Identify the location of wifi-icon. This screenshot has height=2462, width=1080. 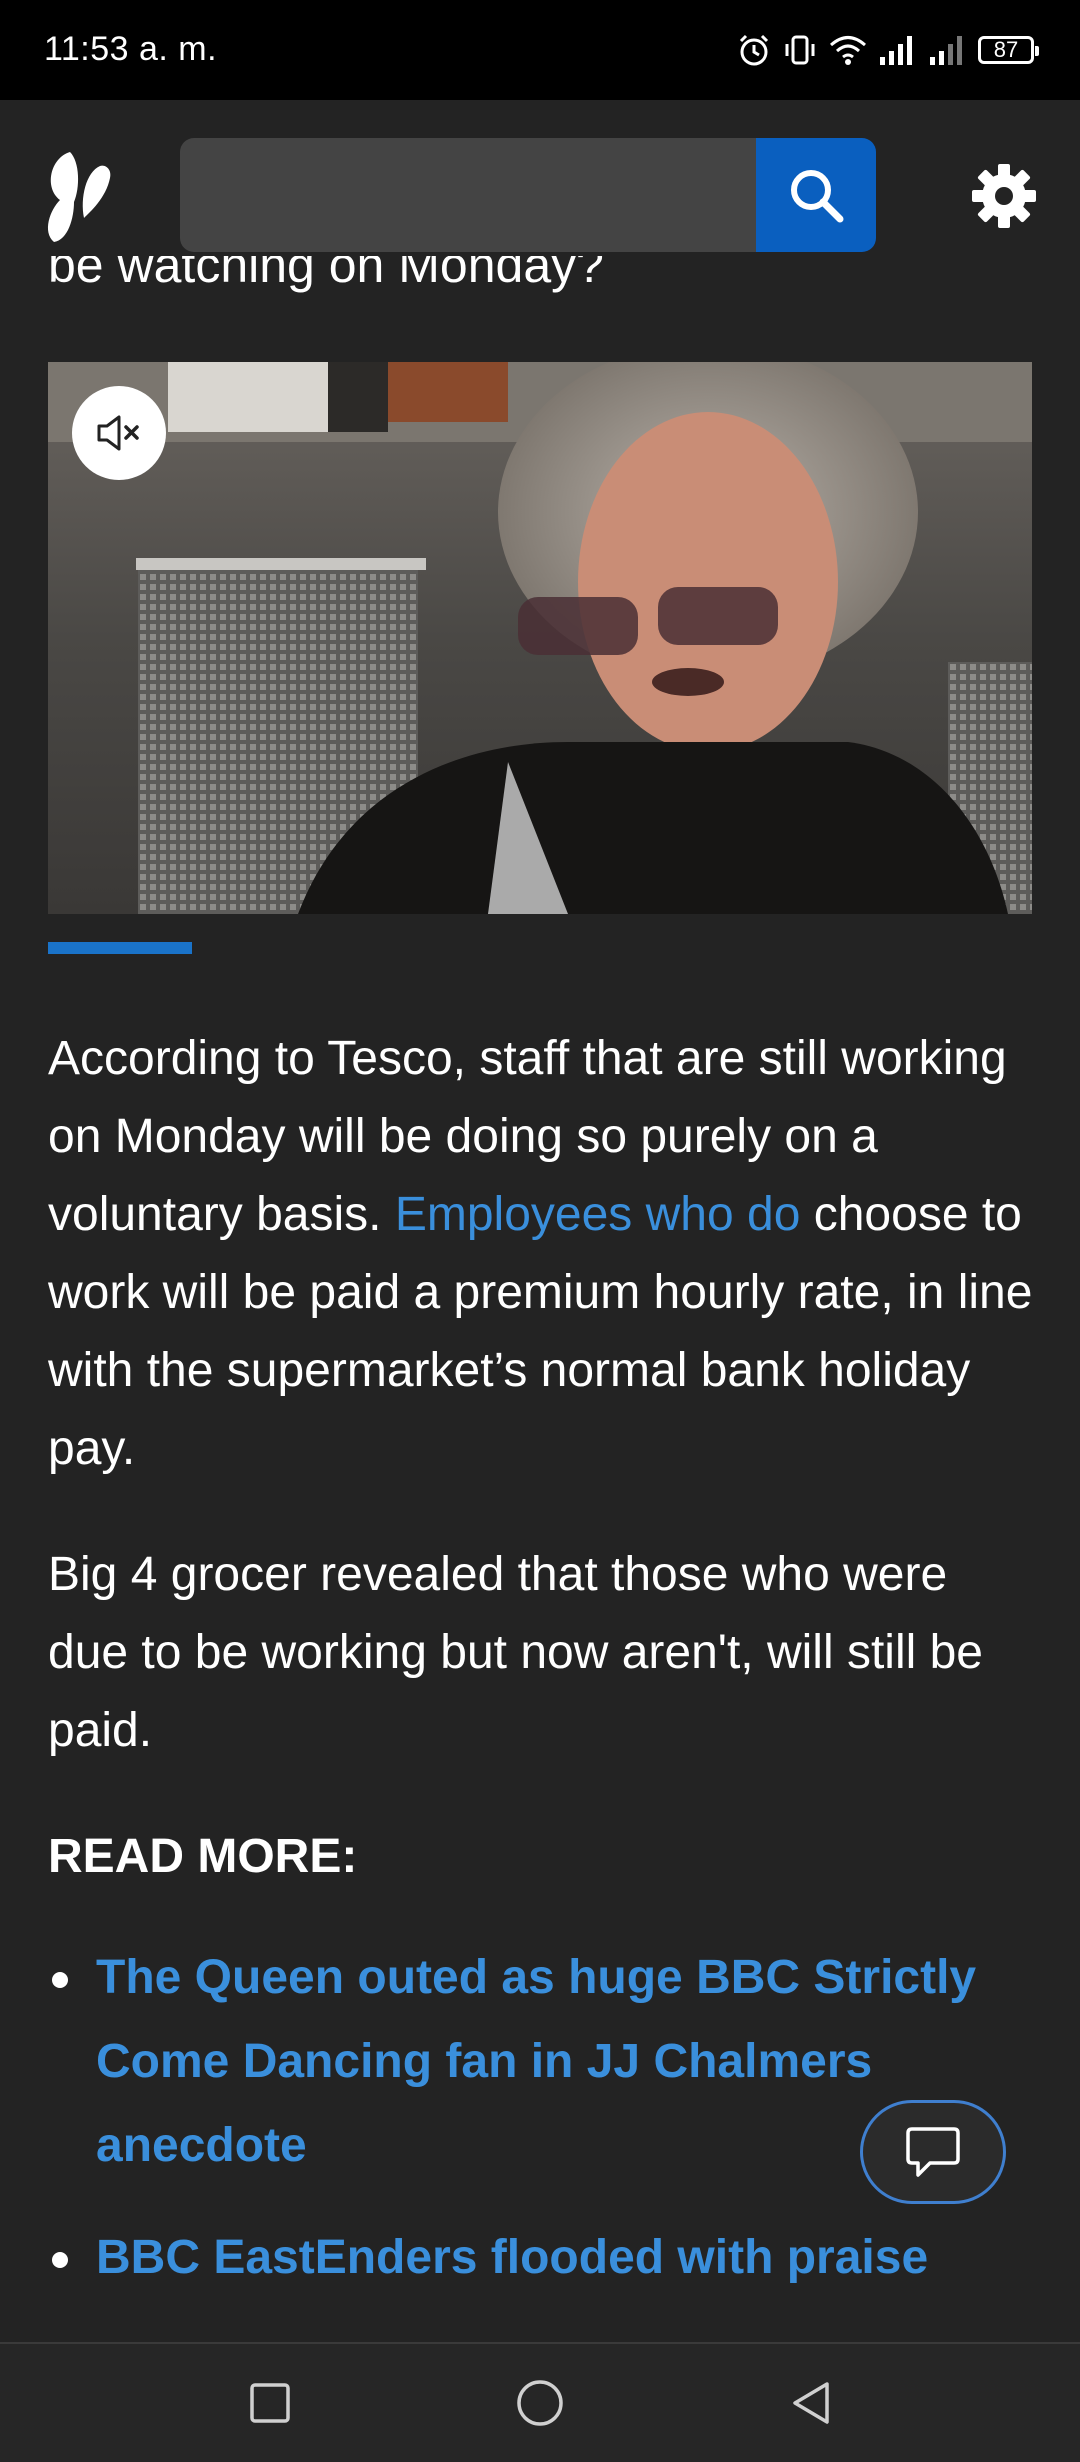
(848, 50).